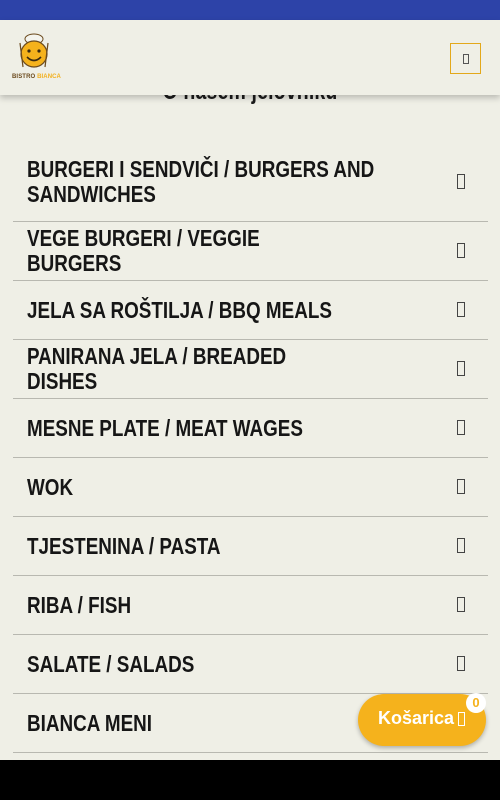 Image resolution: width=500 pixels, height=800 pixels. What do you see at coordinates (476, 703) in the screenshot?
I see `cart-count-badge: 0` at bounding box center [476, 703].